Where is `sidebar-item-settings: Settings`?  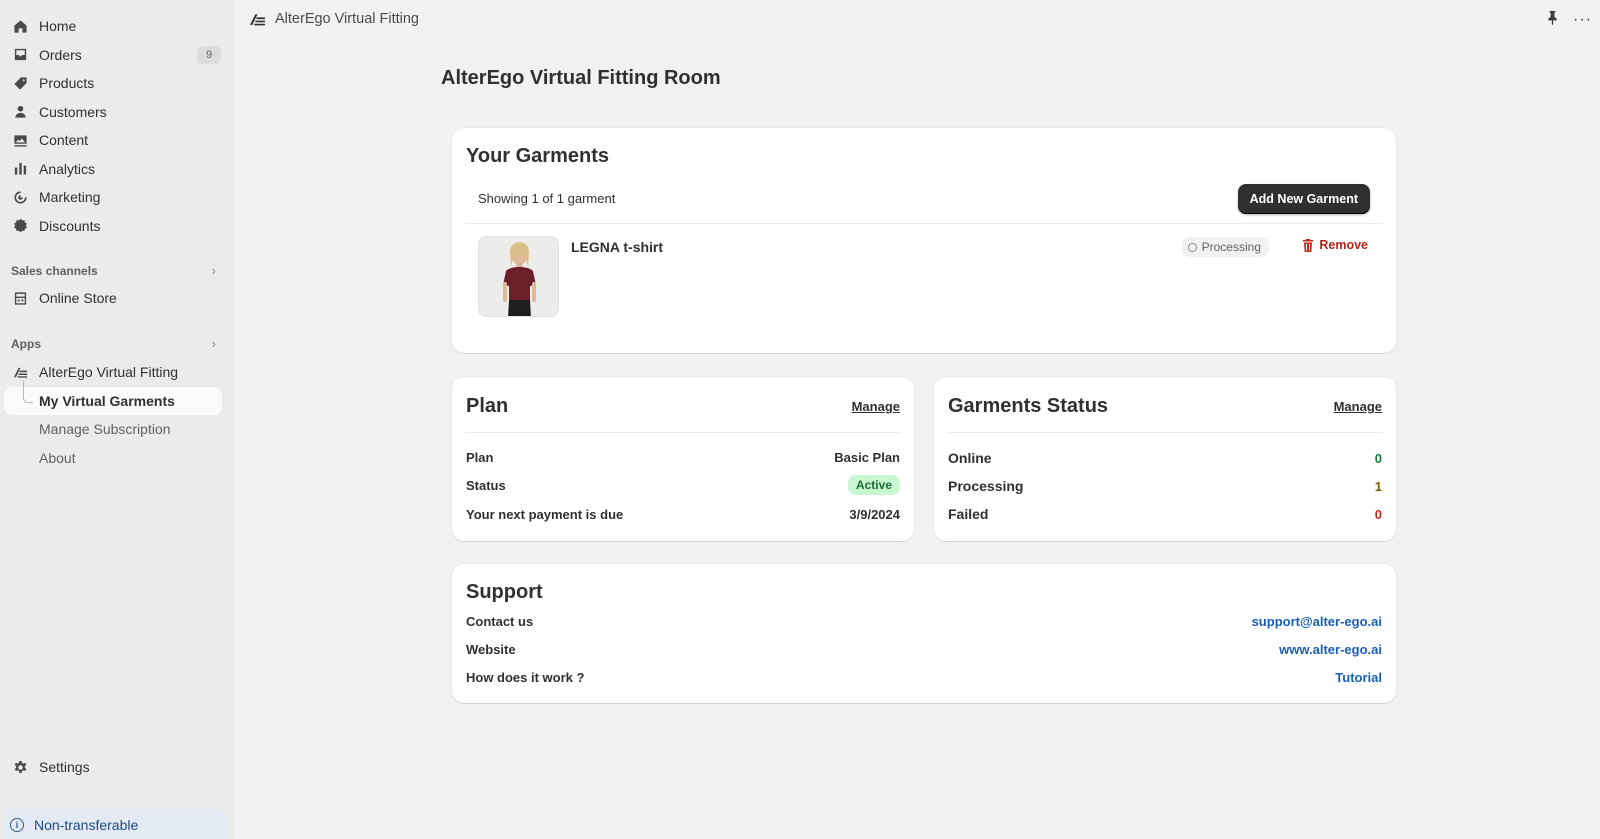 sidebar-item-settings: Settings is located at coordinates (51, 767).